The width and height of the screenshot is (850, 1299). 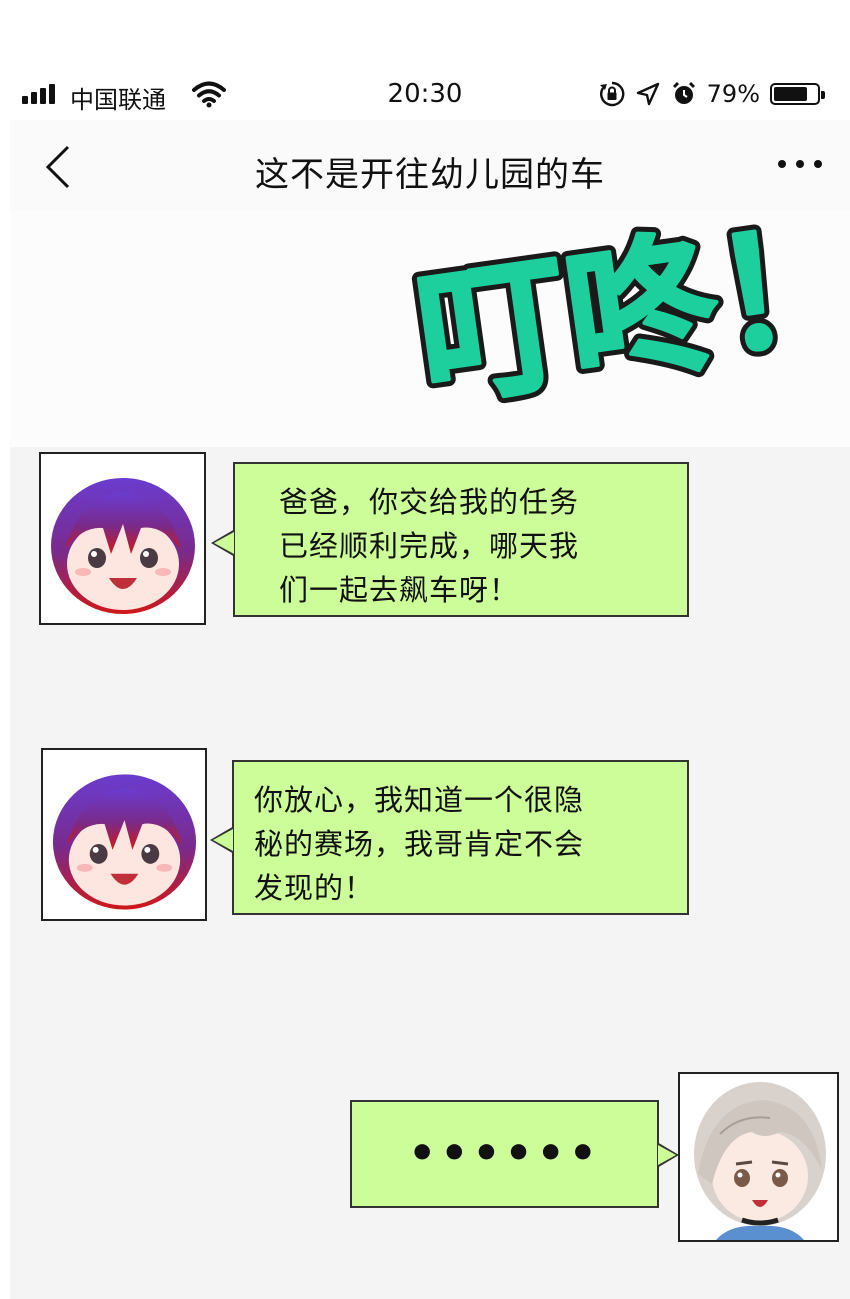 I want to click on more-options-icon, so click(x=800, y=164).